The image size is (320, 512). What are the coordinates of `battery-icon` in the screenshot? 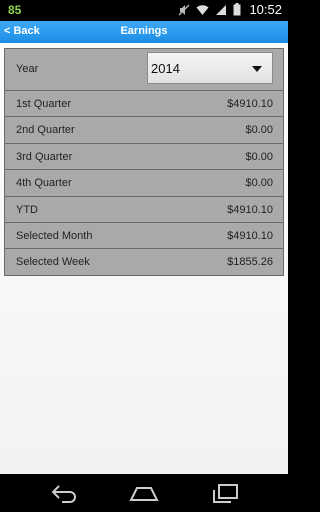 It's located at (237, 9).